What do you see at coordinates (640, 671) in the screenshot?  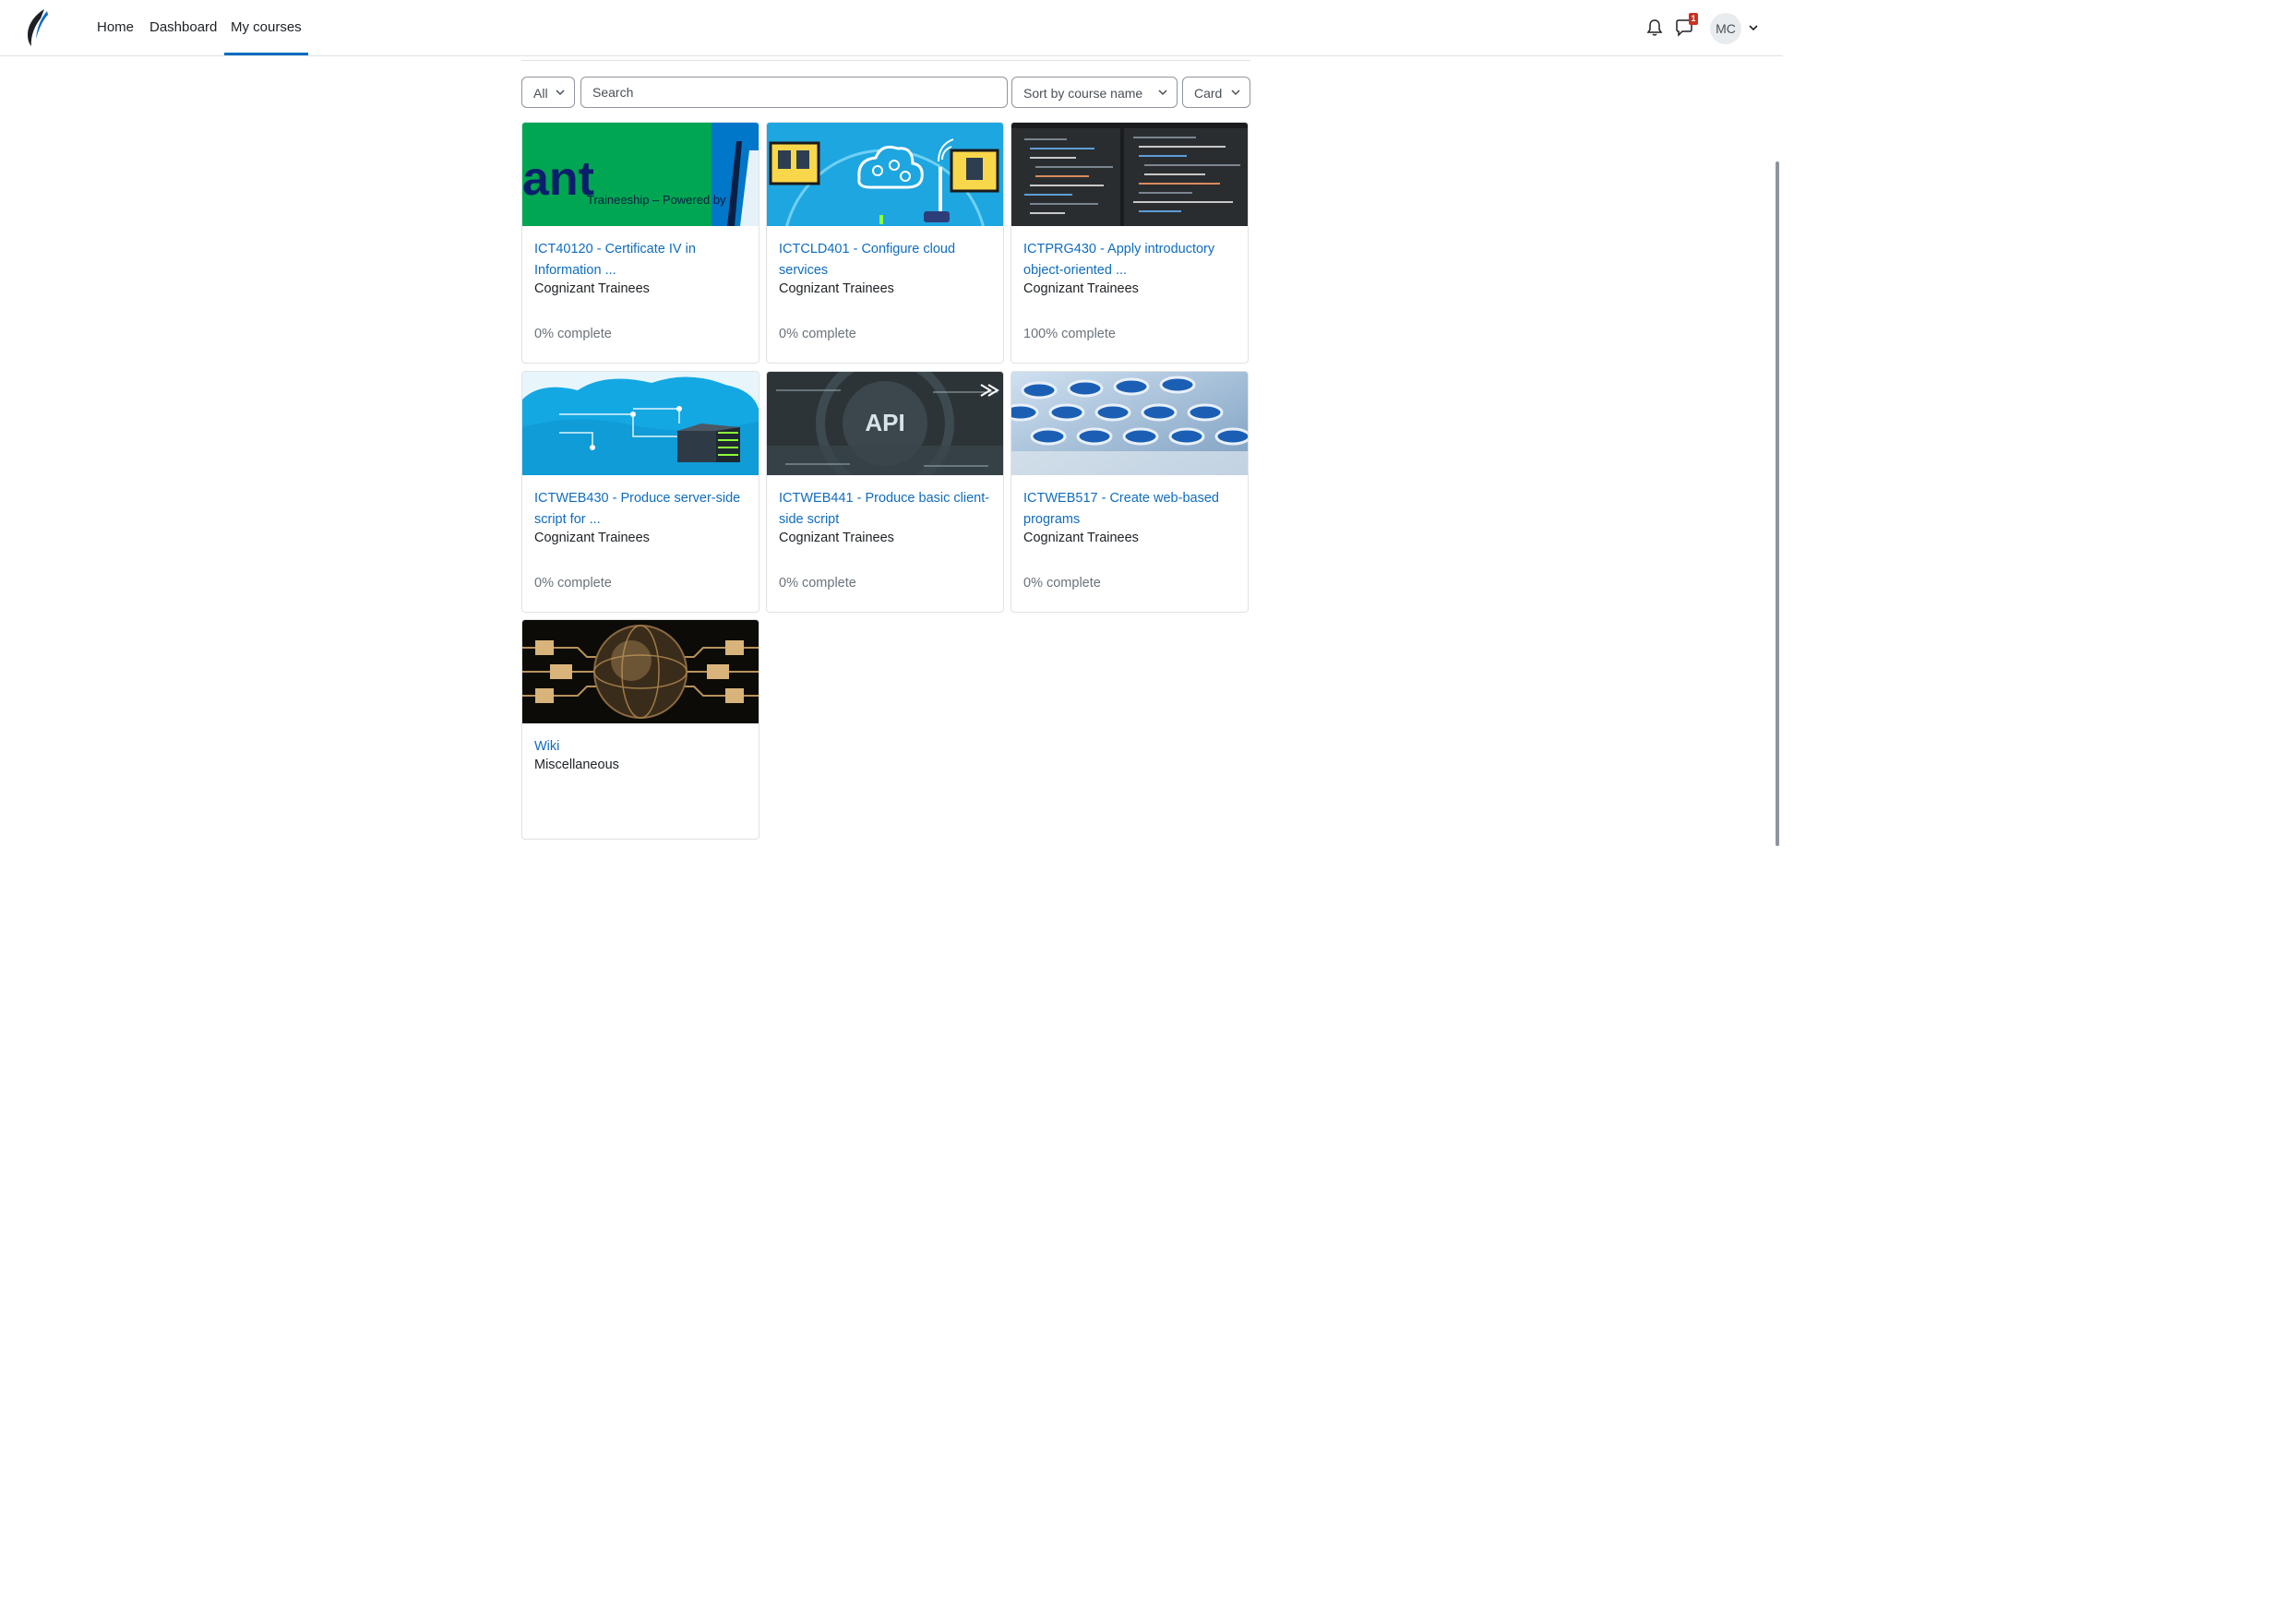 I see `course-image-circuit-globe` at bounding box center [640, 671].